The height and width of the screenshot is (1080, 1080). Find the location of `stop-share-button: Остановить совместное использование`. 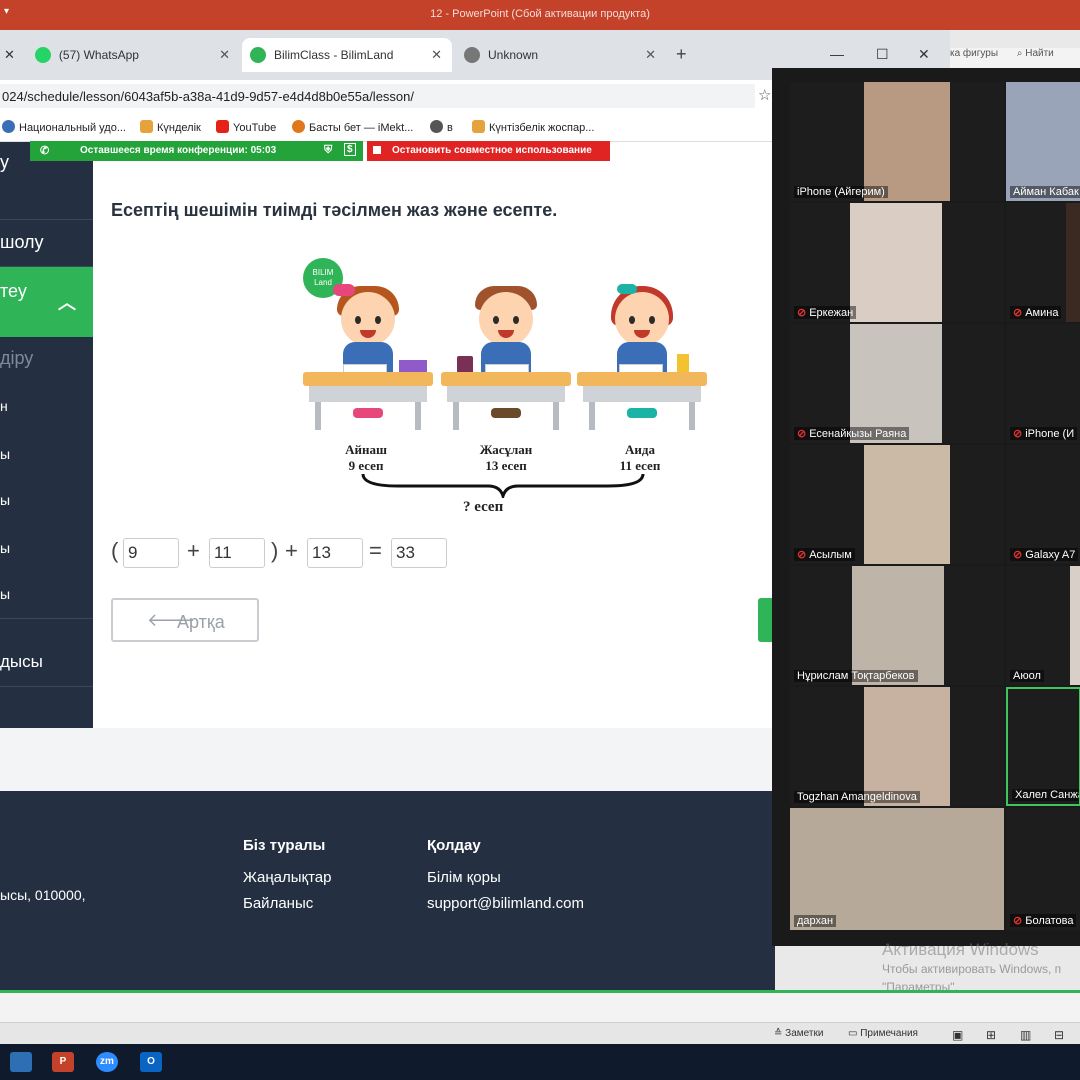

stop-share-button: Остановить совместное использование is located at coordinates (488, 151).